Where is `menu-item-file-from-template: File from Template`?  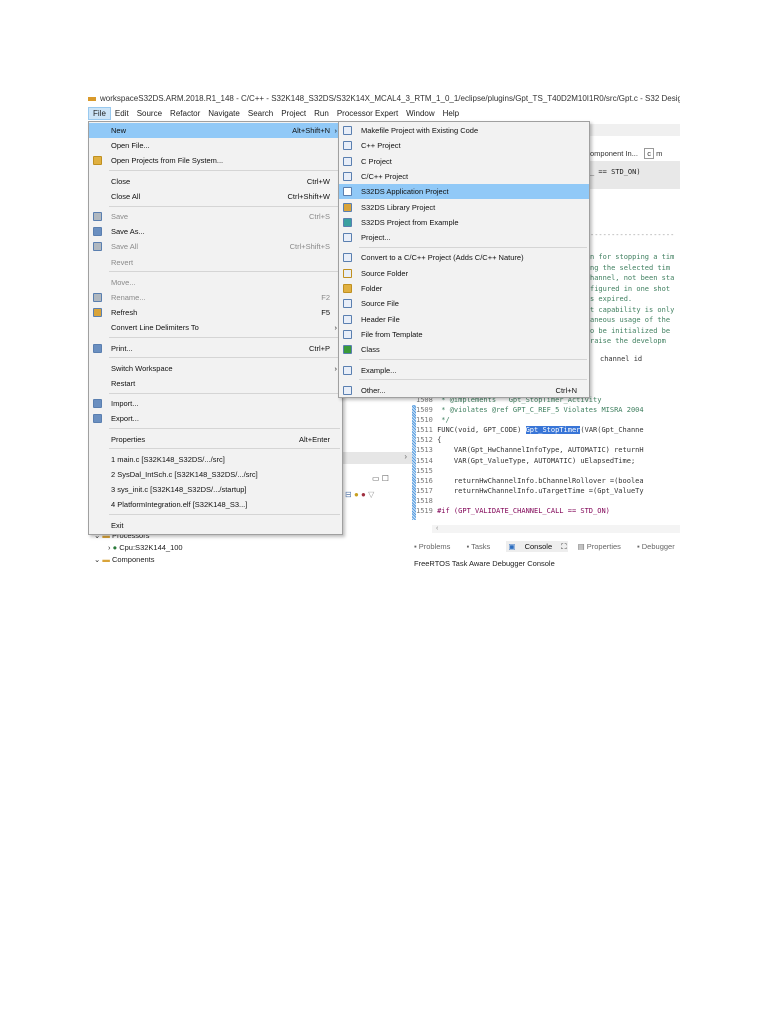
menu-item-file-from-template: File from Template is located at coordinates (464, 334).